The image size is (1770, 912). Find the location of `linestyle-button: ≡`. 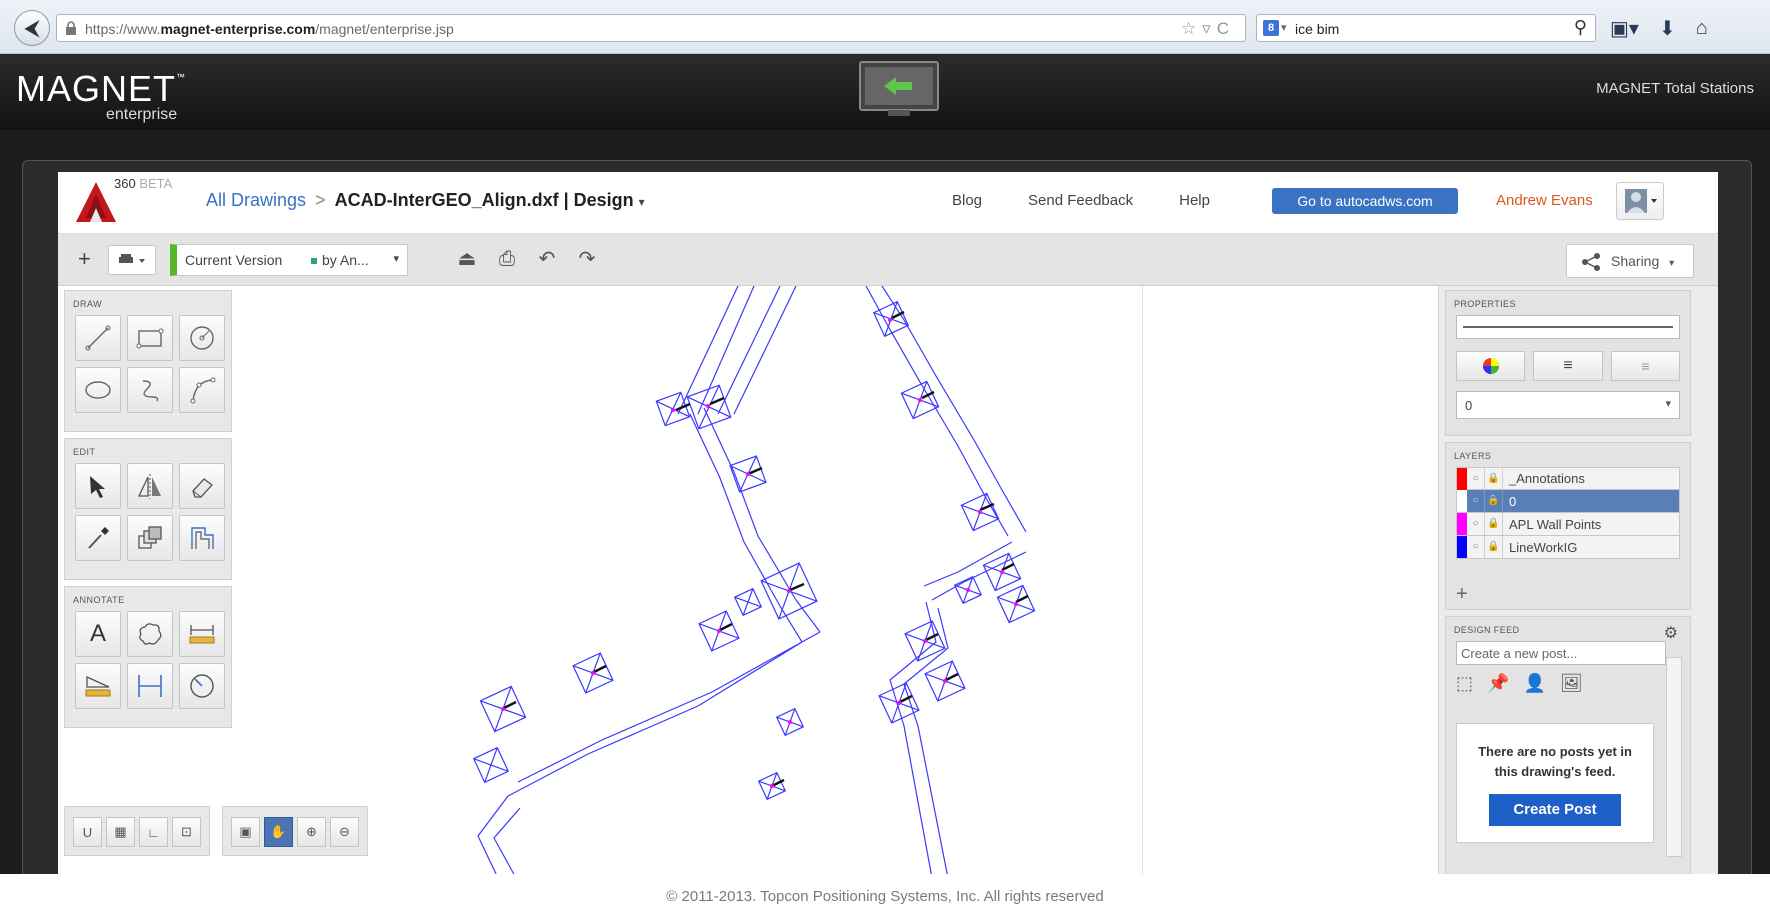

linestyle-button: ≡ is located at coordinates (1645, 366).